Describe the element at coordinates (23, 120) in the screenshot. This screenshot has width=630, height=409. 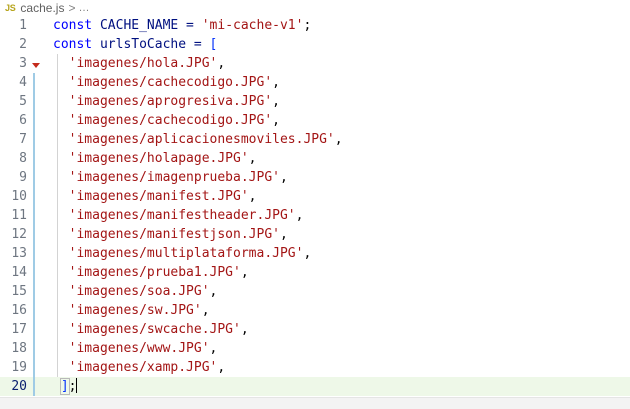
I see `line-number: 6` at that location.